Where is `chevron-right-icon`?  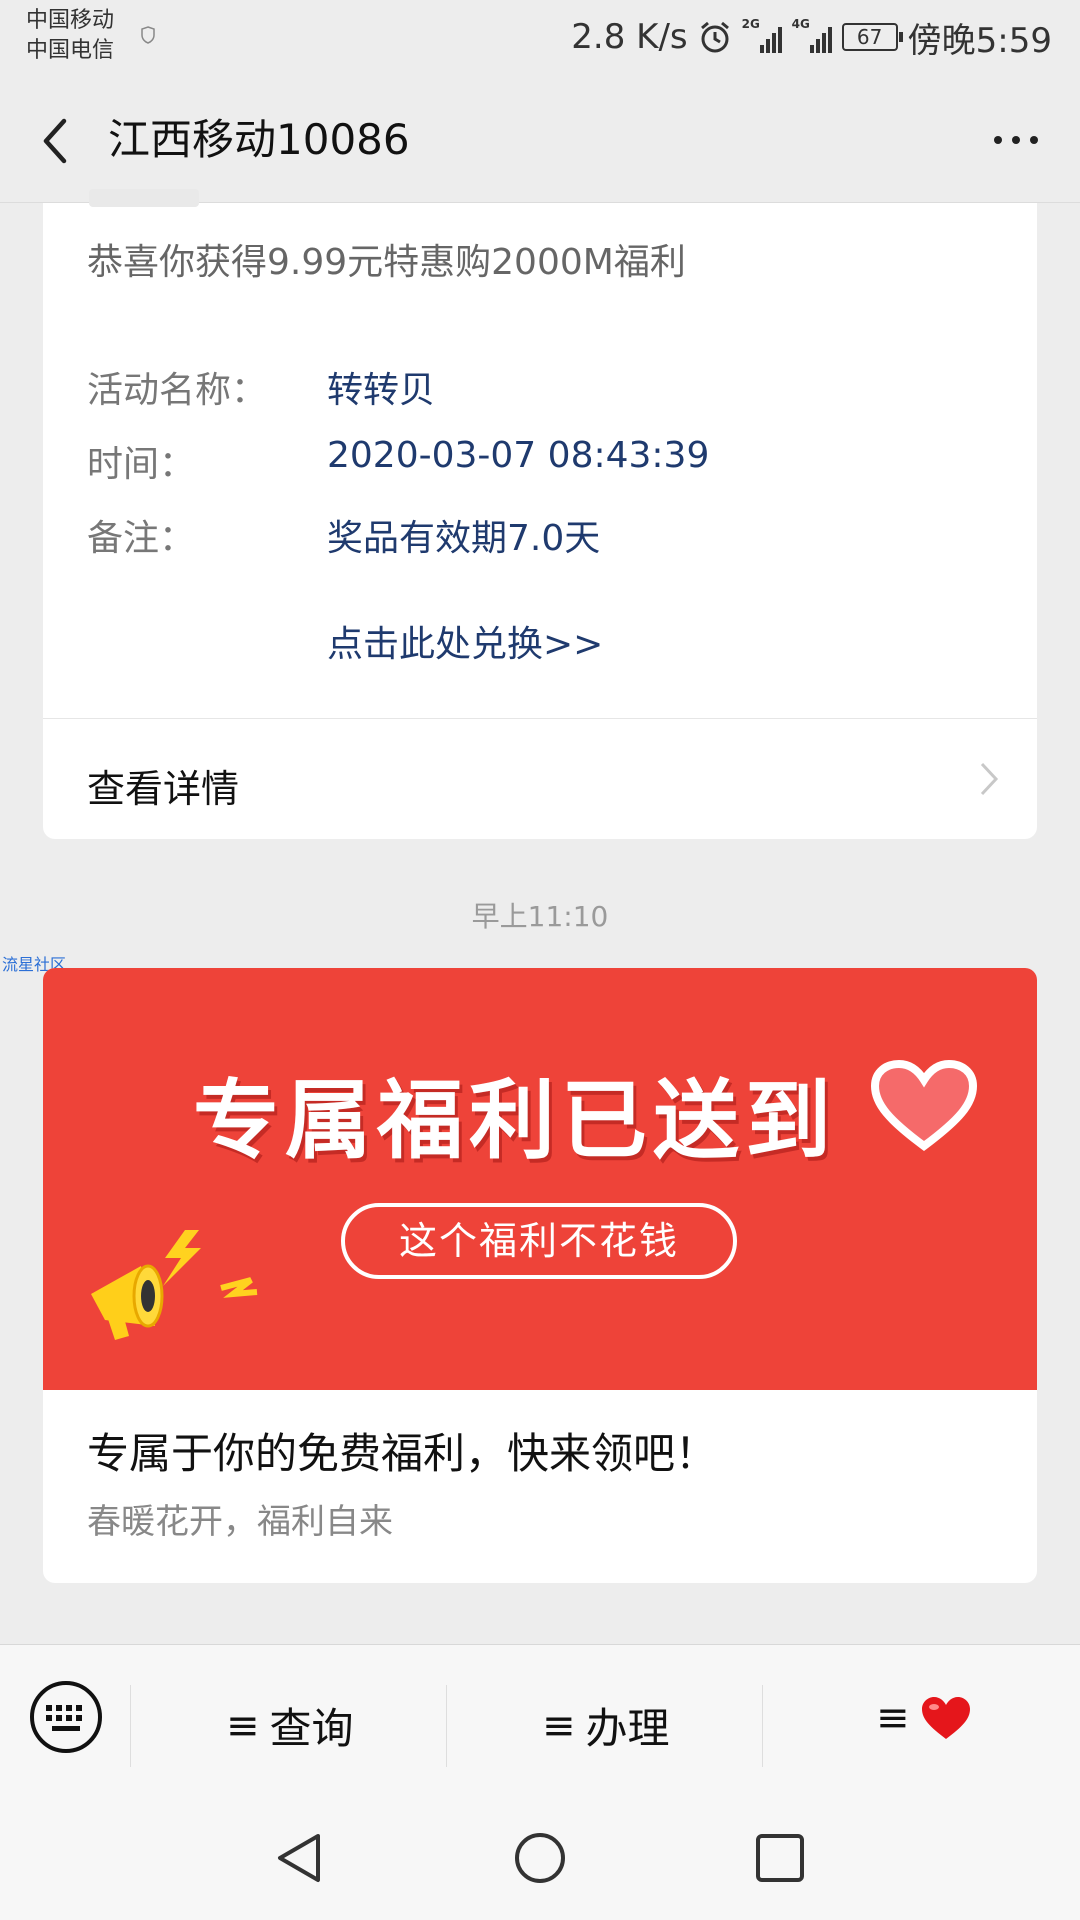 chevron-right-icon is located at coordinates (989, 779).